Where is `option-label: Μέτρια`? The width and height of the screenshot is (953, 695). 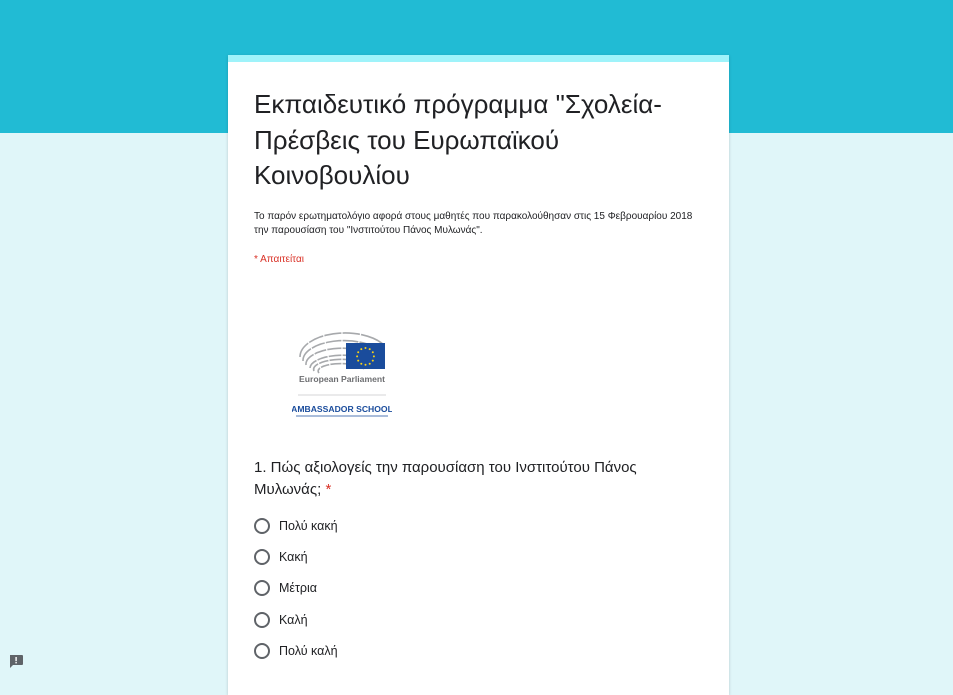 option-label: Μέτρια is located at coordinates (298, 588).